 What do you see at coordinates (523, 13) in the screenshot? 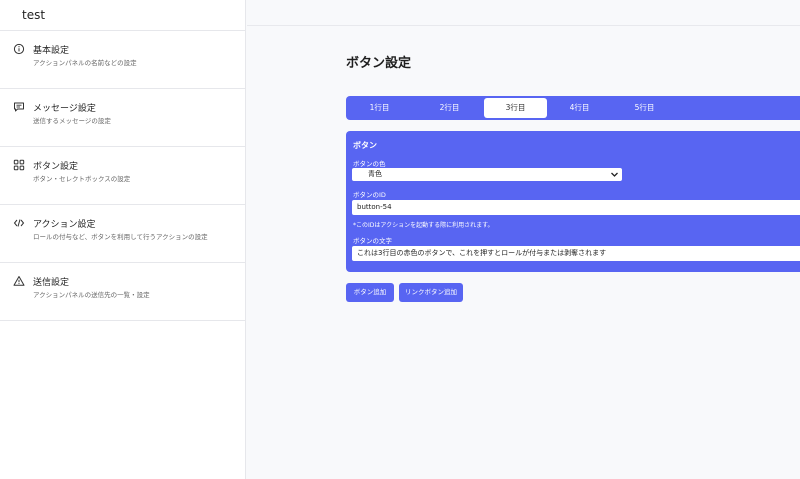
I see `top-bar` at bounding box center [523, 13].